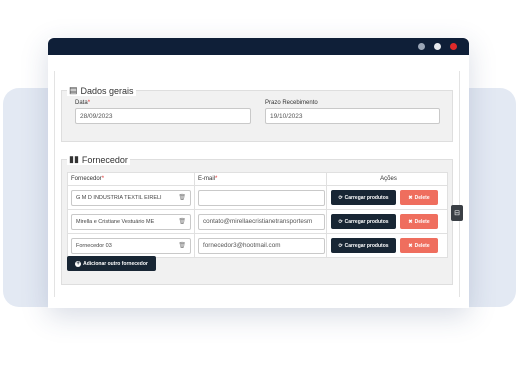 The image size is (523, 372). I want to click on dados-gerais-title: Dados gerais, so click(107, 90).